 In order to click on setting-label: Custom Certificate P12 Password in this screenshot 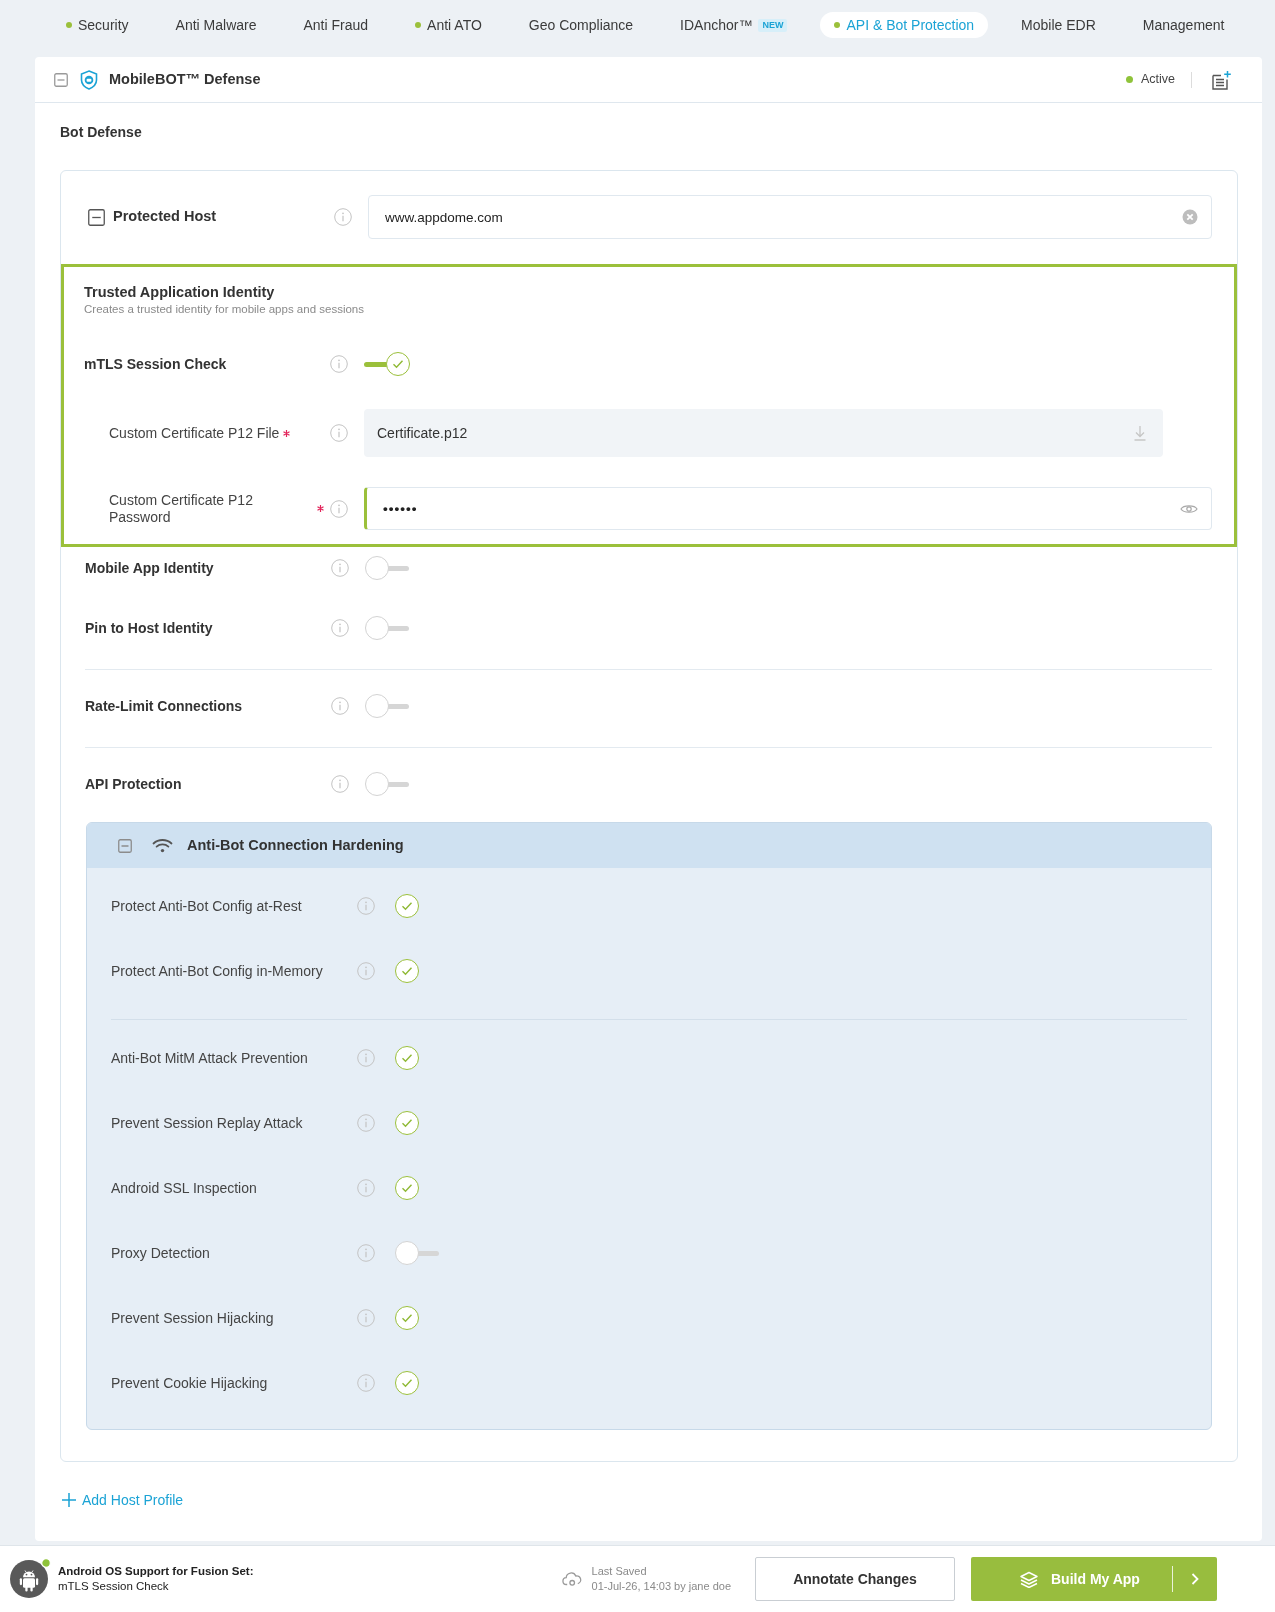, I will do `click(181, 508)`.